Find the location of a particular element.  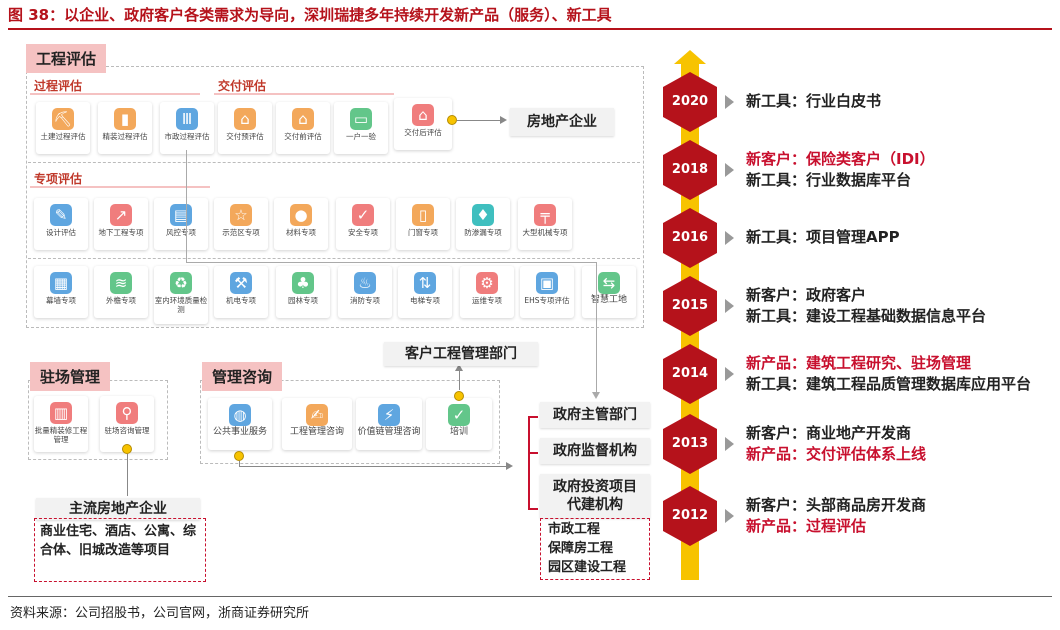

card-process-3: Ⅲ 市政过程评估 is located at coordinates (187, 128).